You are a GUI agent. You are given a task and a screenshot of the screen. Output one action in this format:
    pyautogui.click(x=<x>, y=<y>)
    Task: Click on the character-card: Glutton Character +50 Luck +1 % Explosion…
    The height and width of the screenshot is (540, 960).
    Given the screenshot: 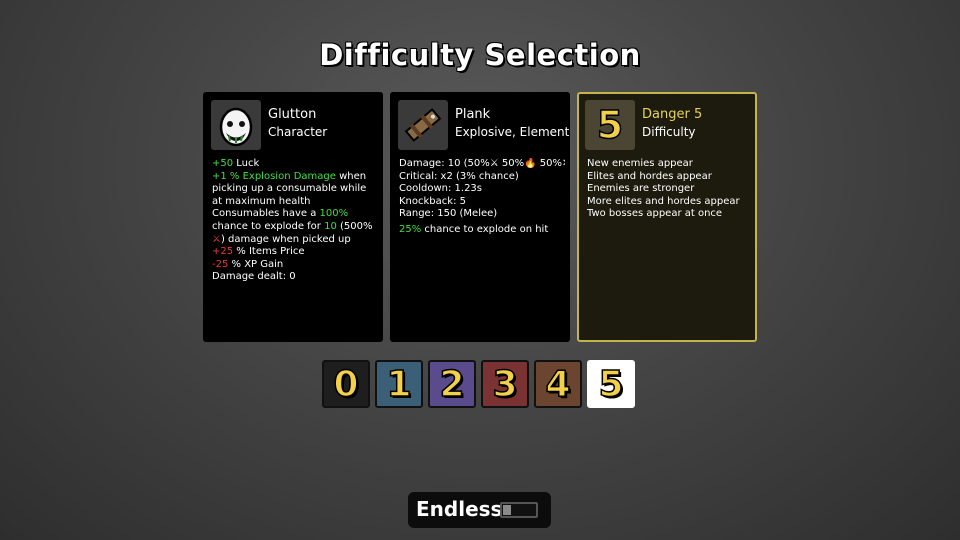 What is the action you would take?
    pyautogui.click(x=293, y=217)
    